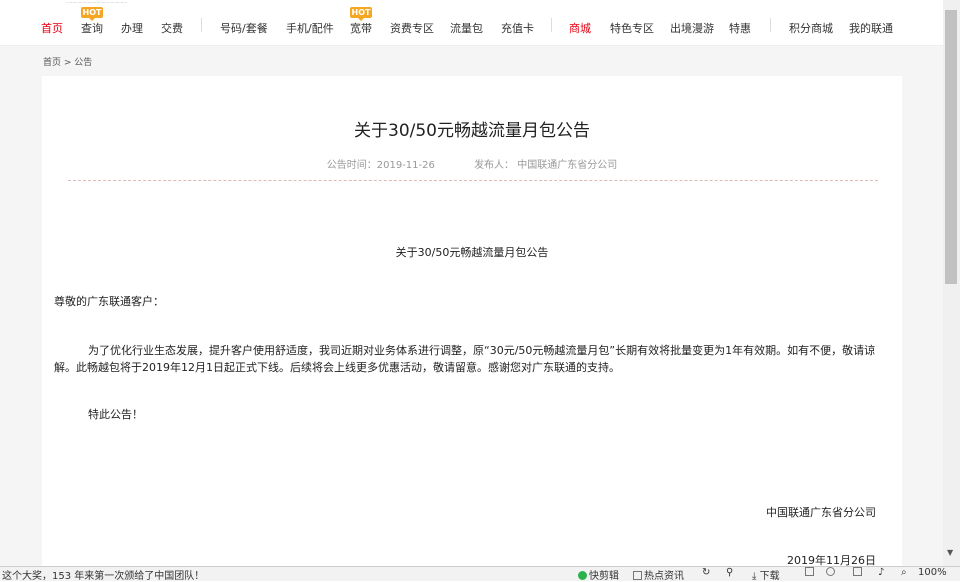 Image resolution: width=960 pixels, height=582 pixels. Describe the element at coordinates (472, 163) in the screenshot. I see `article-meta: 公告时间：2019-11-26 发布人： 中国联通广东省分公司` at that location.